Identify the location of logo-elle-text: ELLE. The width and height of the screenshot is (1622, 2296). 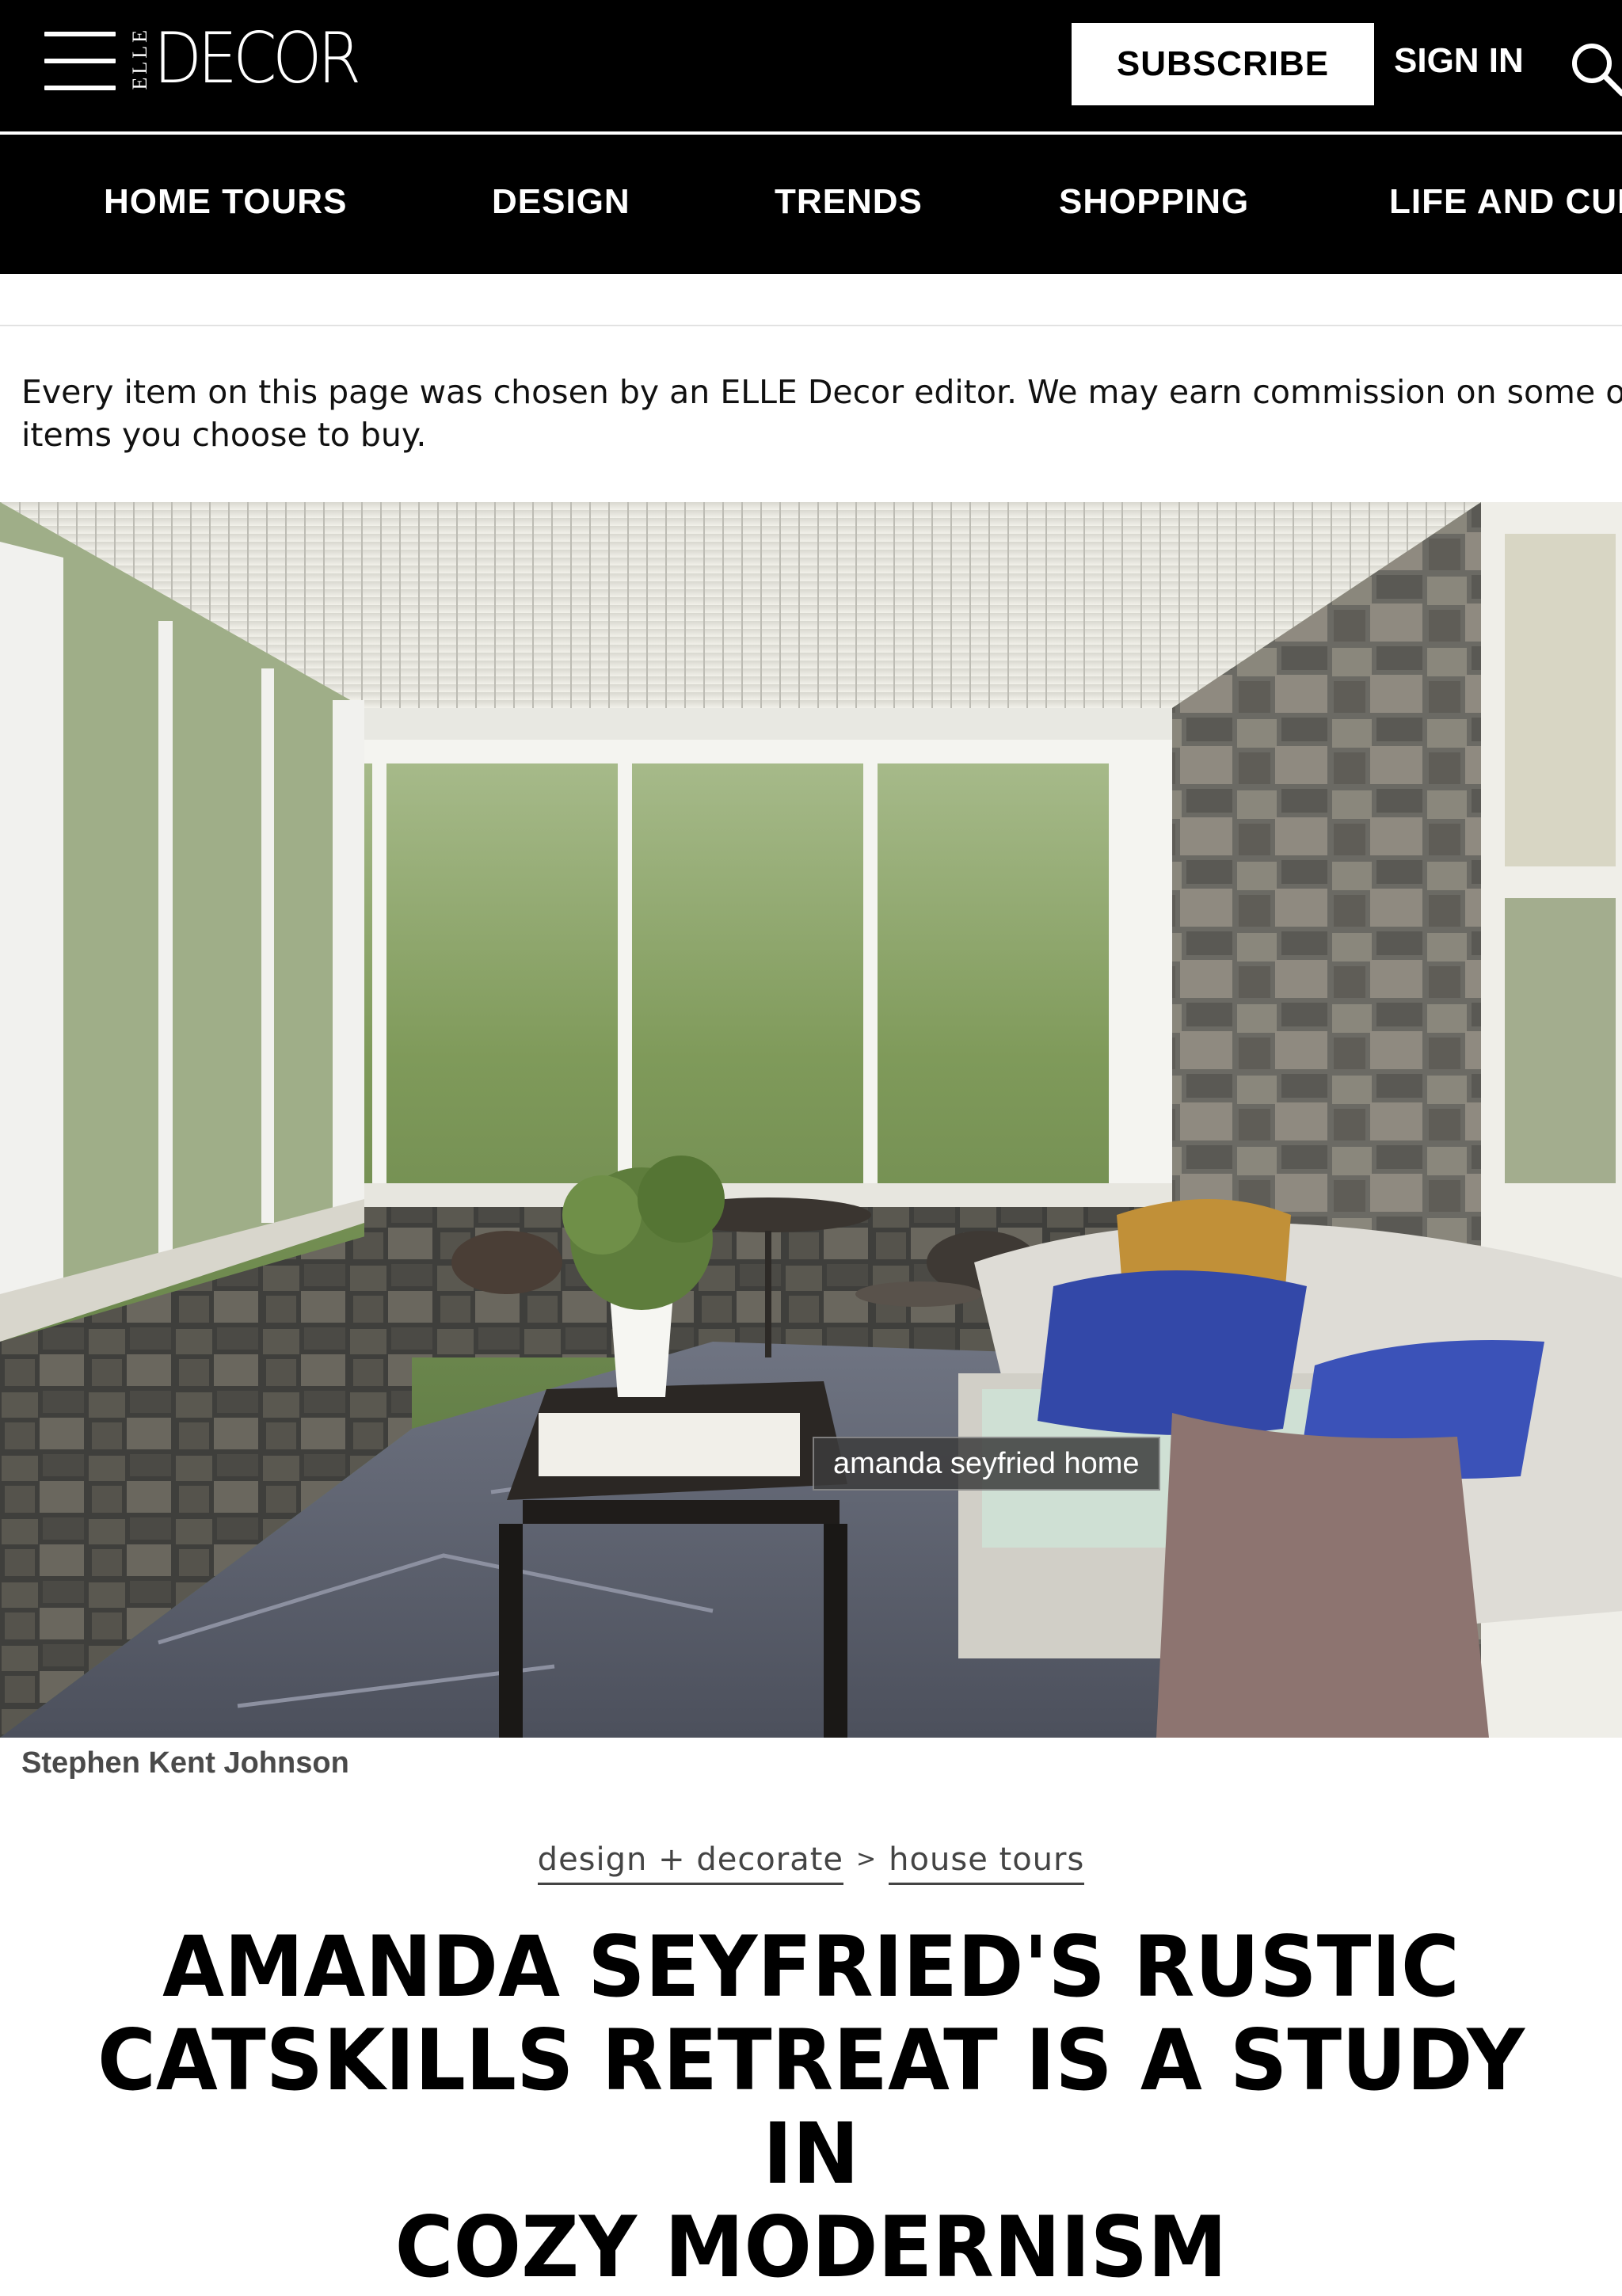
(139, 59).